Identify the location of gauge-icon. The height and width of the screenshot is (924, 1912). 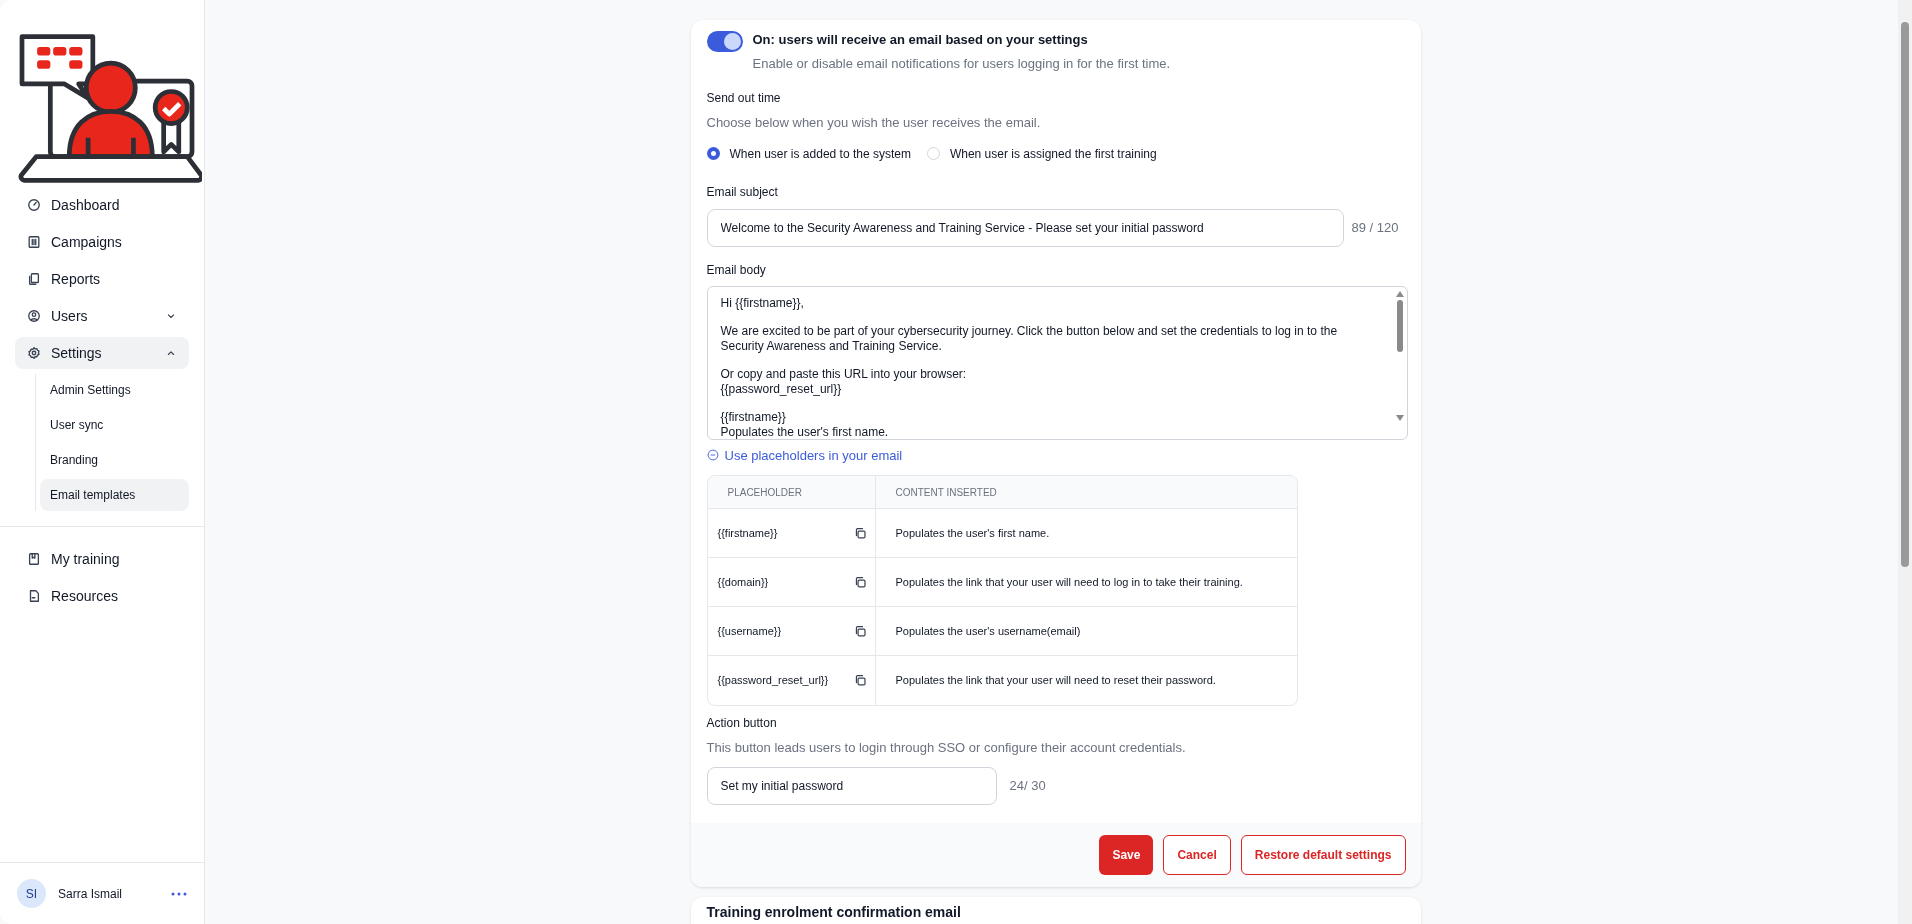
(34, 205).